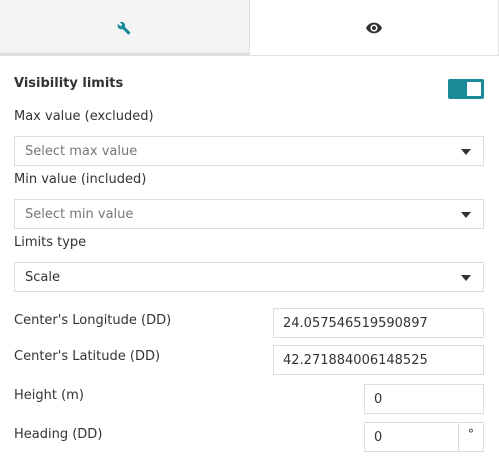 The width and height of the screenshot is (499, 464). Describe the element at coordinates (249, 214) in the screenshot. I see `min-value-select: Select min value` at that location.